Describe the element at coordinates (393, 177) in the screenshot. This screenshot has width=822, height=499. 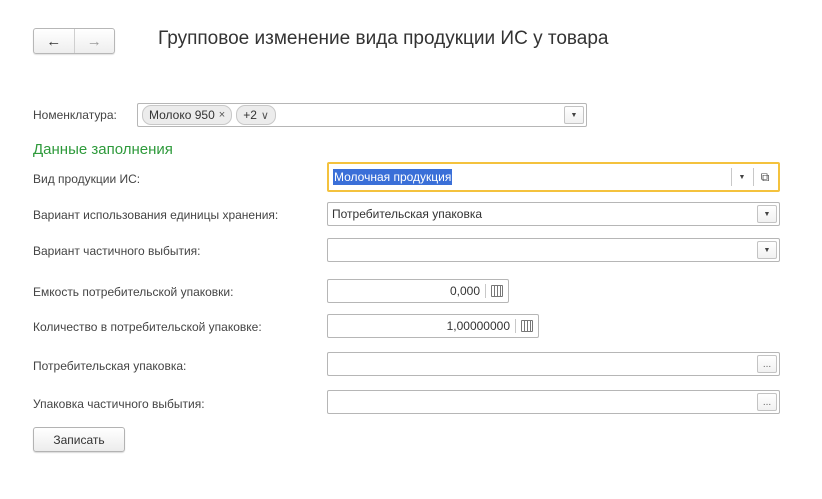
I see `product-type-value: Молочная продукция` at that location.